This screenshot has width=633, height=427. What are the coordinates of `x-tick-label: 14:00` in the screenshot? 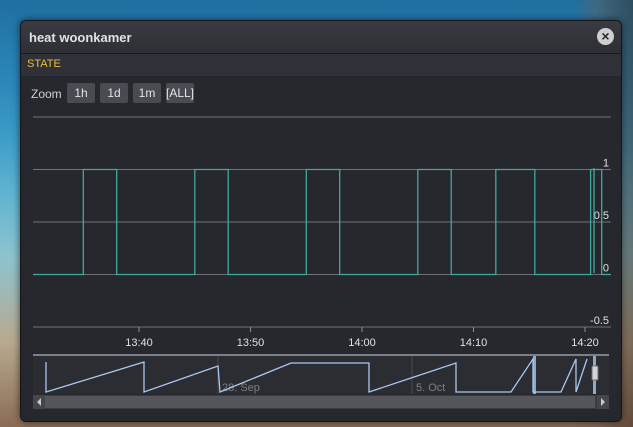 It's located at (362, 343).